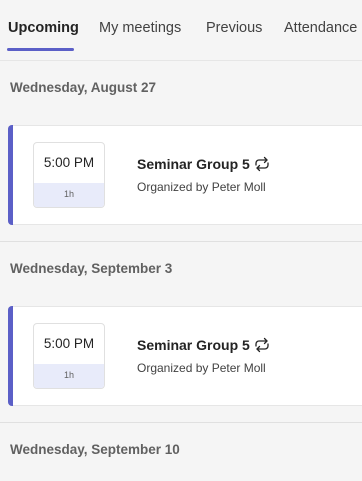  What do you see at coordinates (91, 268) in the screenshot?
I see `date-header-2: Wednesday, September 3` at bounding box center [91, 268].